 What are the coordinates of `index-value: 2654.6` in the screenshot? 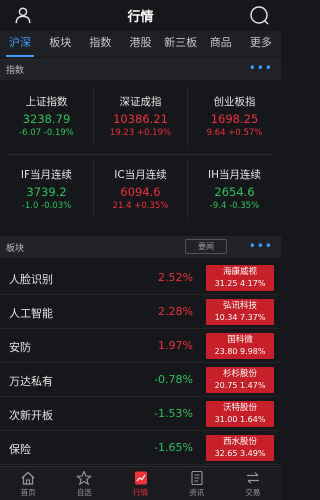 It's located at (234, 192).